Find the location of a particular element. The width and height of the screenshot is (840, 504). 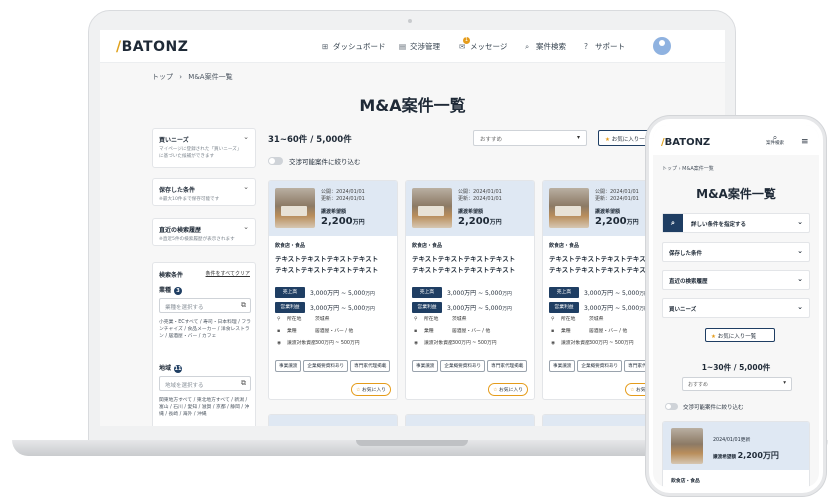

nav-dashboard: ⊞ ダッシュボード is located at coordinates (354, 46).